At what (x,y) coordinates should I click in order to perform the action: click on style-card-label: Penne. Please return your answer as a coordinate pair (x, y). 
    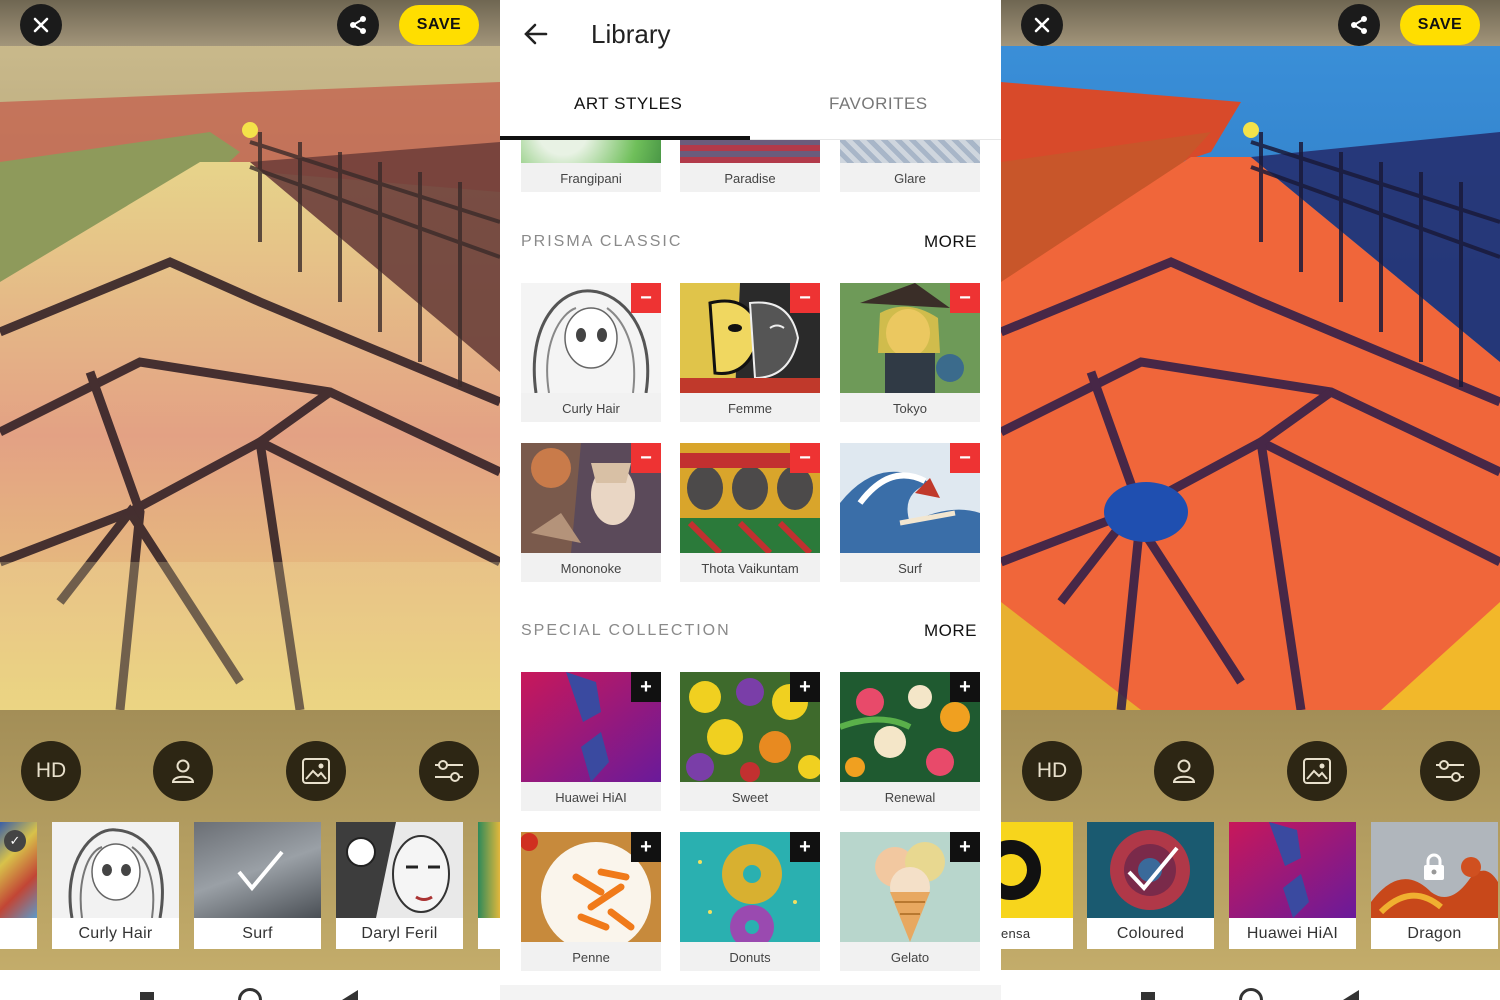
    Looking at the image, I should click on (591, 957).